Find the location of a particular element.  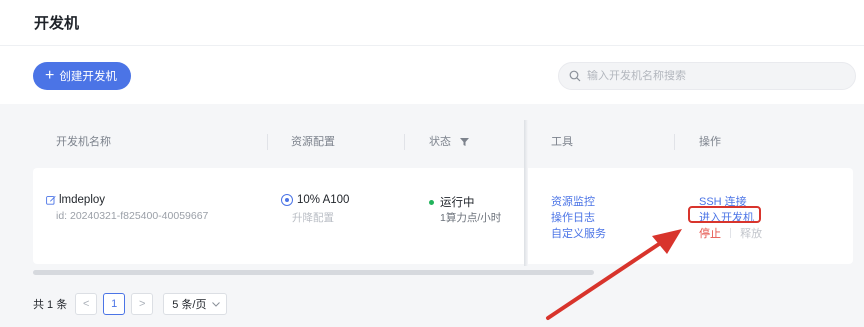

page-header: 开发机 is located at coordinates (432, 23).